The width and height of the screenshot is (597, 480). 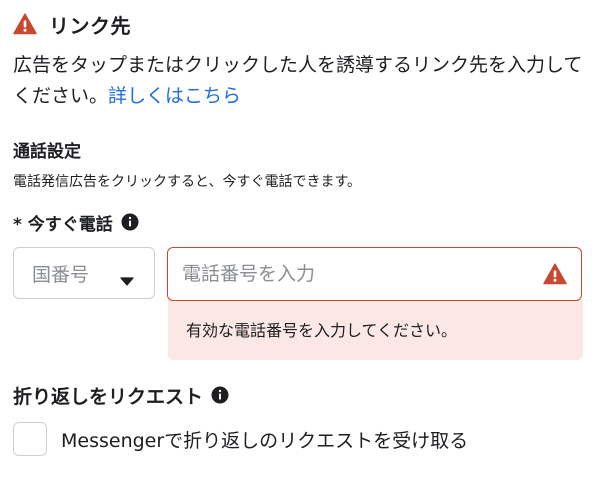 I want to click on field-warning-icon, so click(x=555, y=274).